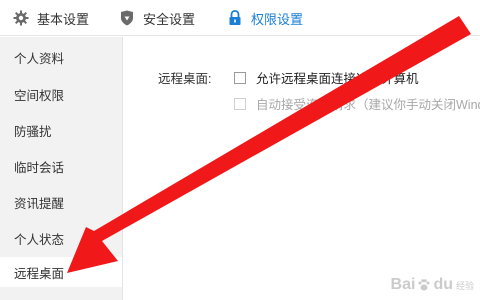  I want to click on sidebar-item-remote-desktop: 远程桌面, so click(61, 272).